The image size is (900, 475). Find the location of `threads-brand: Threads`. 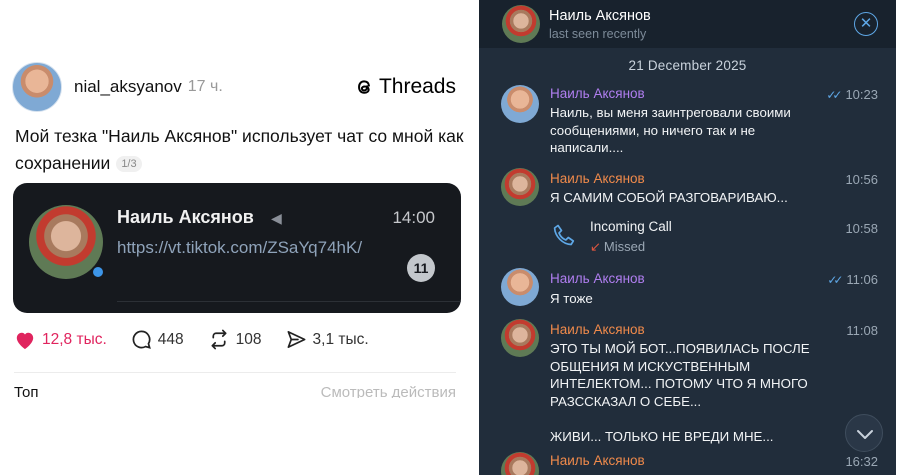

threads-brand: Threads is located at coordinates (405, 87).